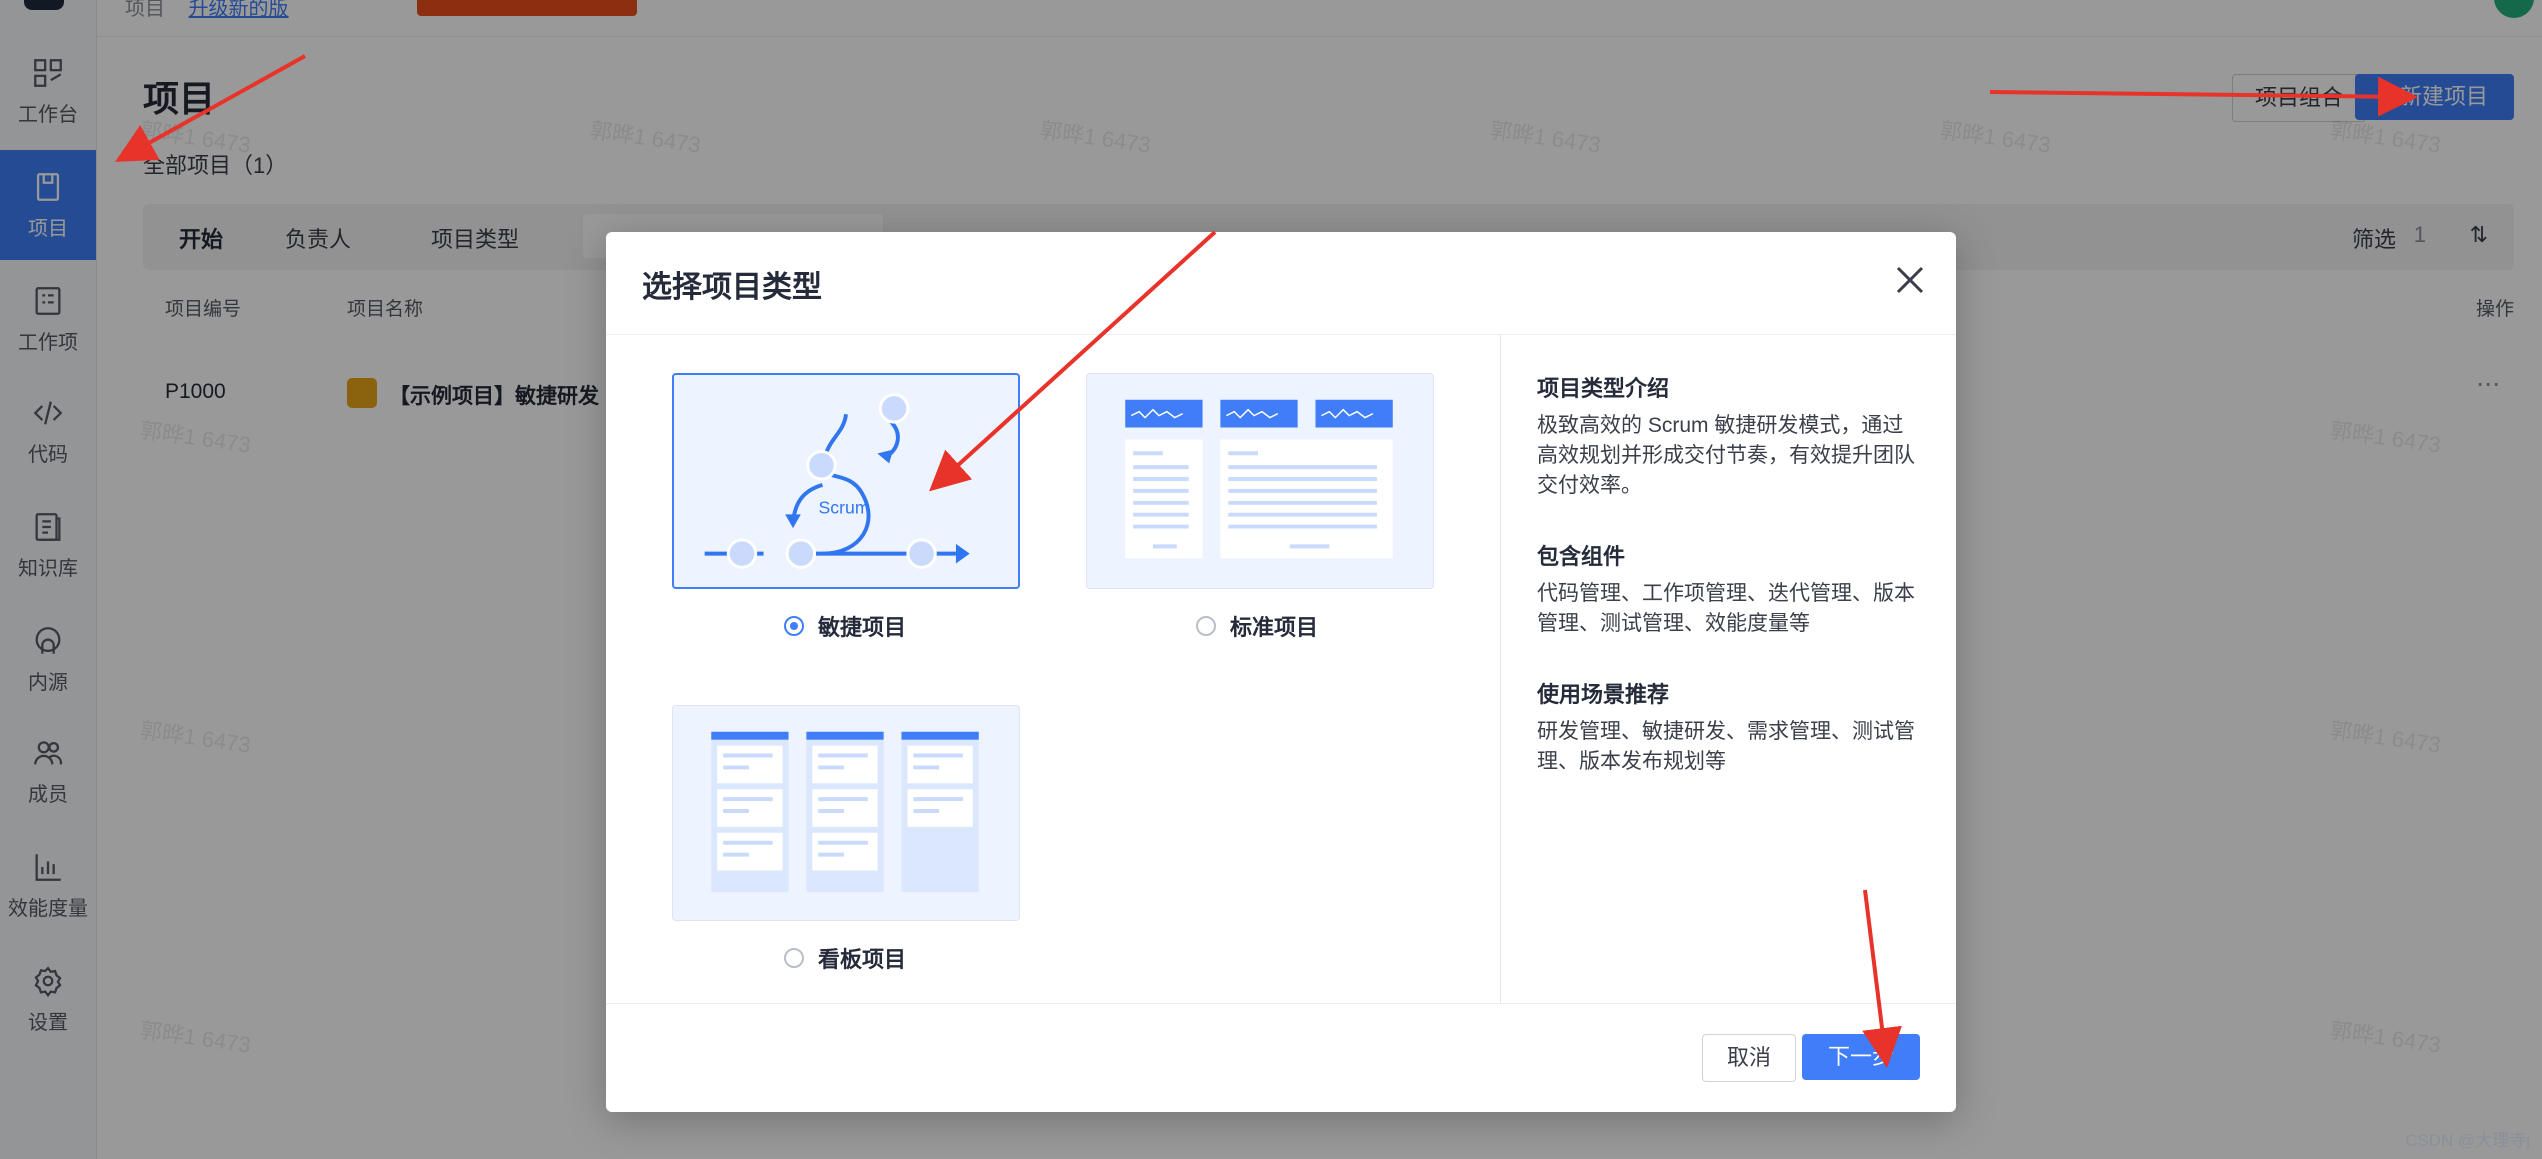 Image resolution: width=2542 pixels, height=1159 pixels. I want to click on agile-project-label: 敏捷项目, so click(862, 627).